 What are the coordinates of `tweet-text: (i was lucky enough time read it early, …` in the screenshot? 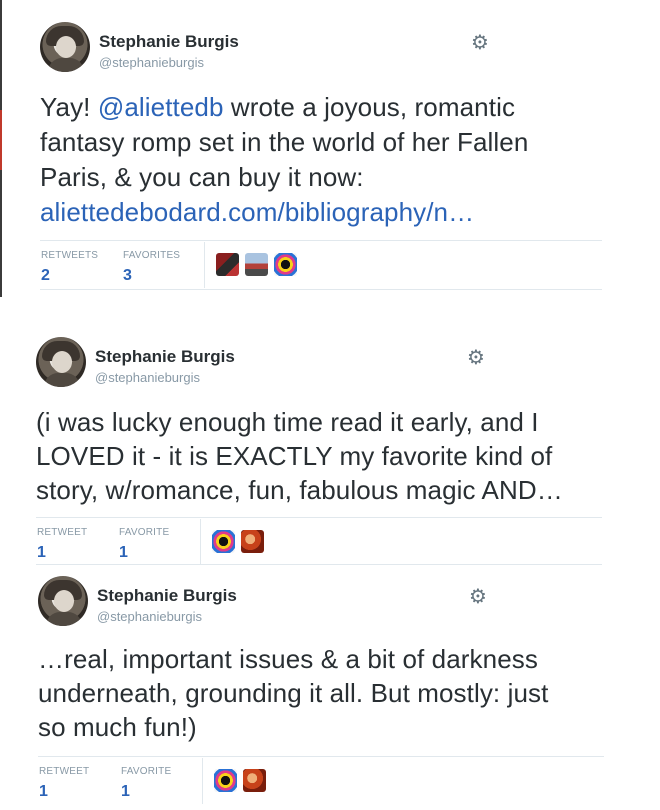 It's located at (319, 456).